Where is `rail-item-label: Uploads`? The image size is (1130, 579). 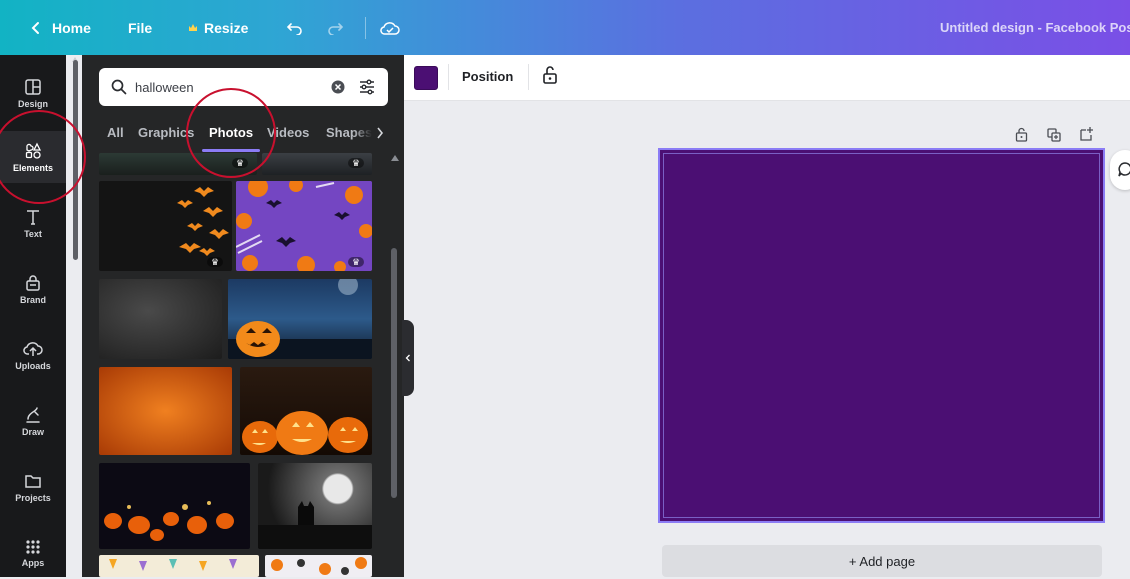 rail-item-label: Uploads is located at coordinates (33, 365).